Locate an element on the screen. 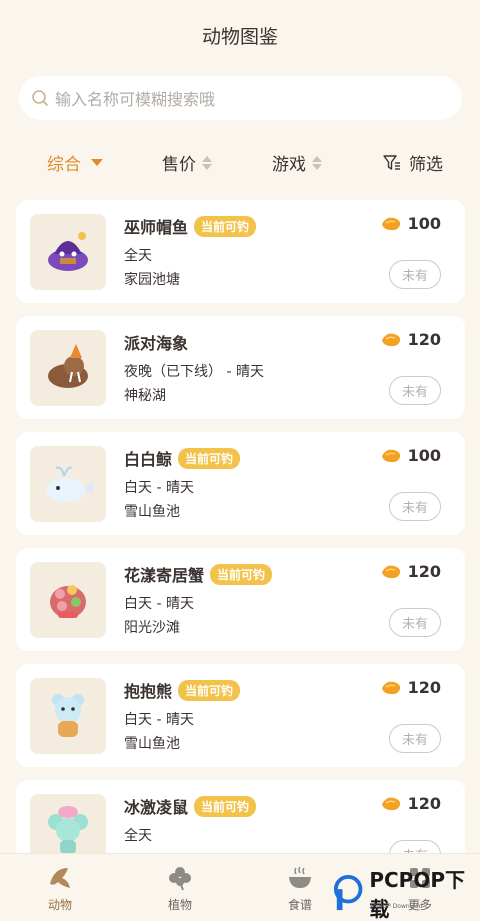  wizard-hat-fish-icon is located at coordinates (68, 252).